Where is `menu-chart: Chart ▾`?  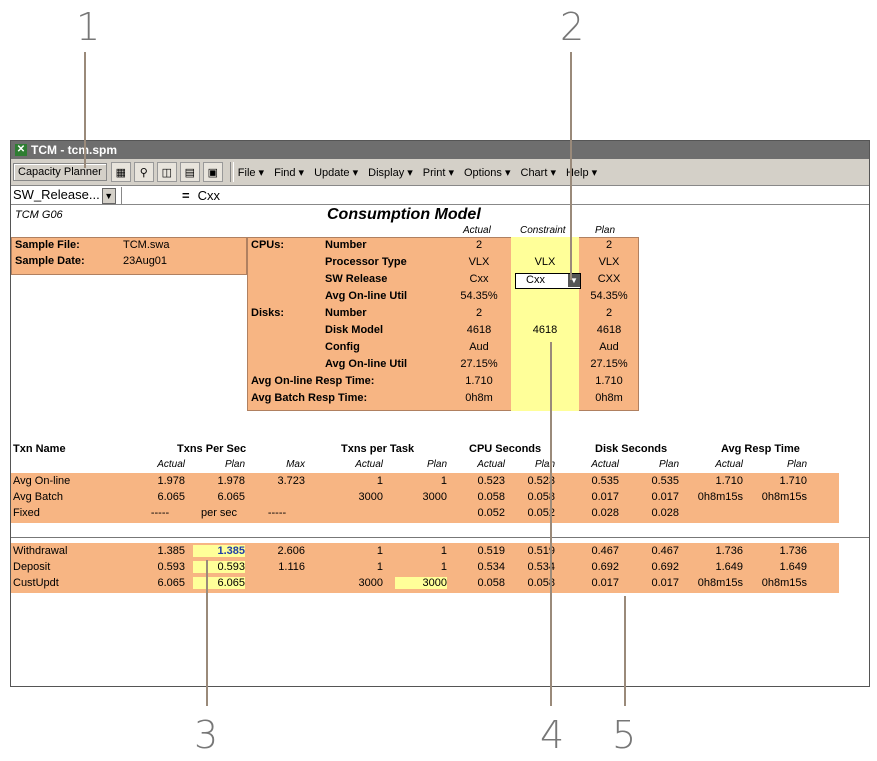
menu-chart: Chart ▾ is located at coordinates (538, 172).